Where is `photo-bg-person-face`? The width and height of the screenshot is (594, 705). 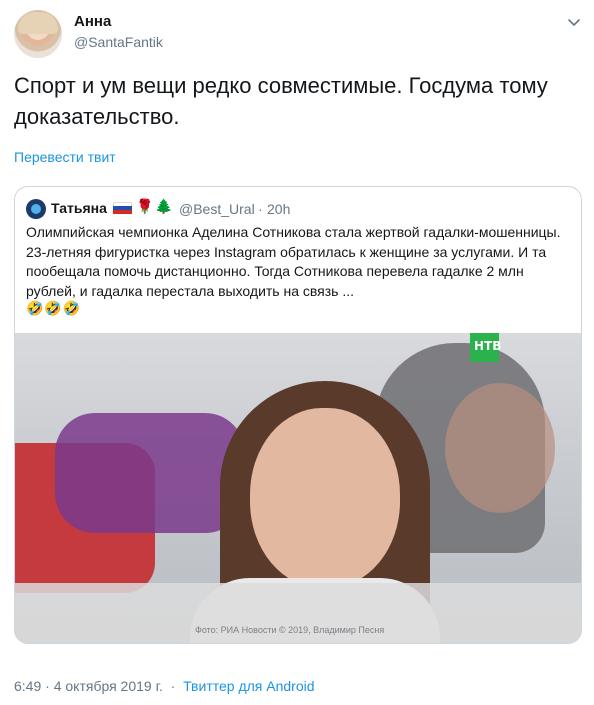 photo-bg-person-face is located at coordinates (500, 448).